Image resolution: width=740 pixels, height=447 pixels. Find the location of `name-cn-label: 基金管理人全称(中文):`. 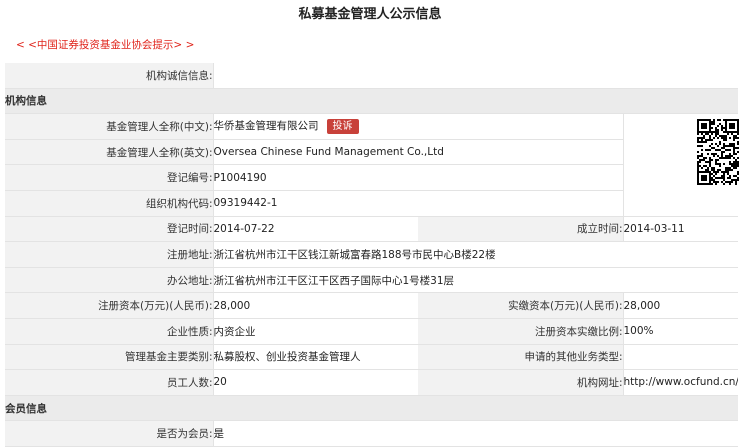

name-cn-label: 基金管理人全称(中文): is located at coordinates (109, 126).